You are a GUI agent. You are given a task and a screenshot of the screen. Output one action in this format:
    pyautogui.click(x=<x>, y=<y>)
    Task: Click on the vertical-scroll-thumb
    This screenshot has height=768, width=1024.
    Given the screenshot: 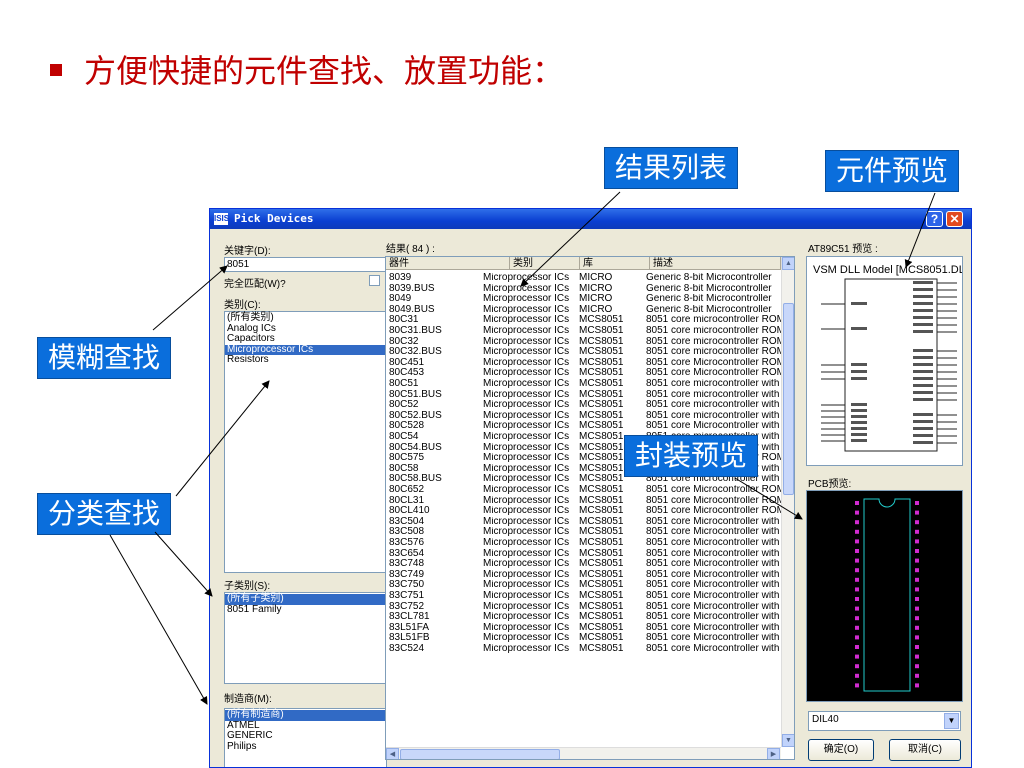 What is the action you would take?
    pyautogui.click(x=788, y=399)
    